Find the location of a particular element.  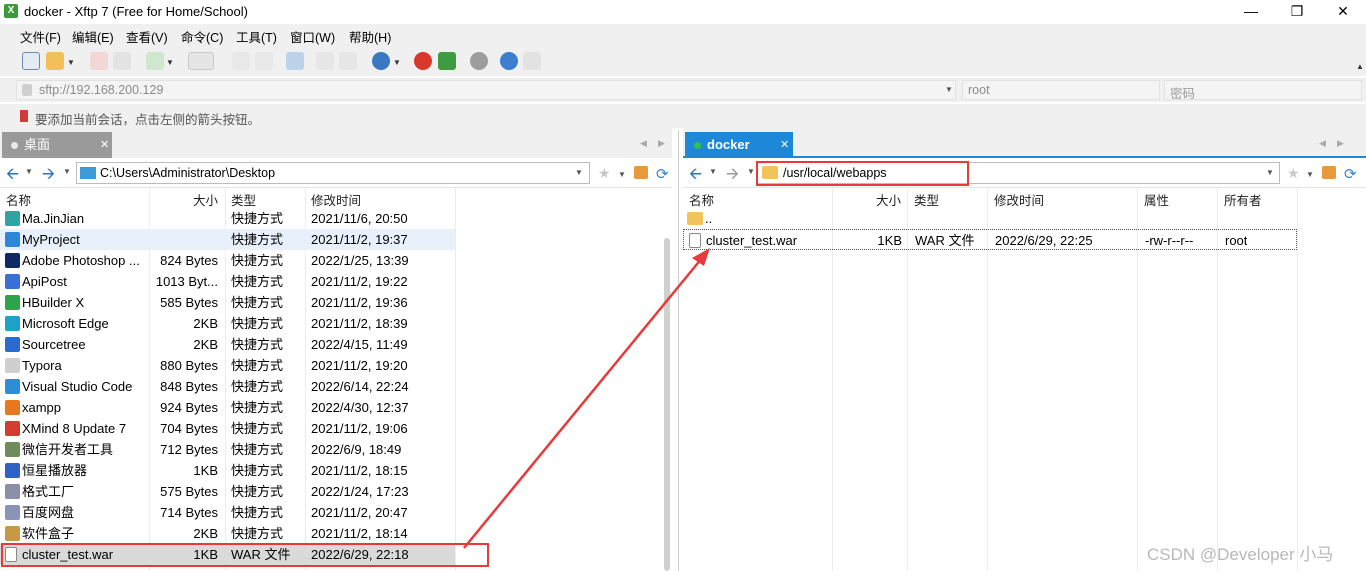

annotation-arrow is located at coordinates (586, 398).